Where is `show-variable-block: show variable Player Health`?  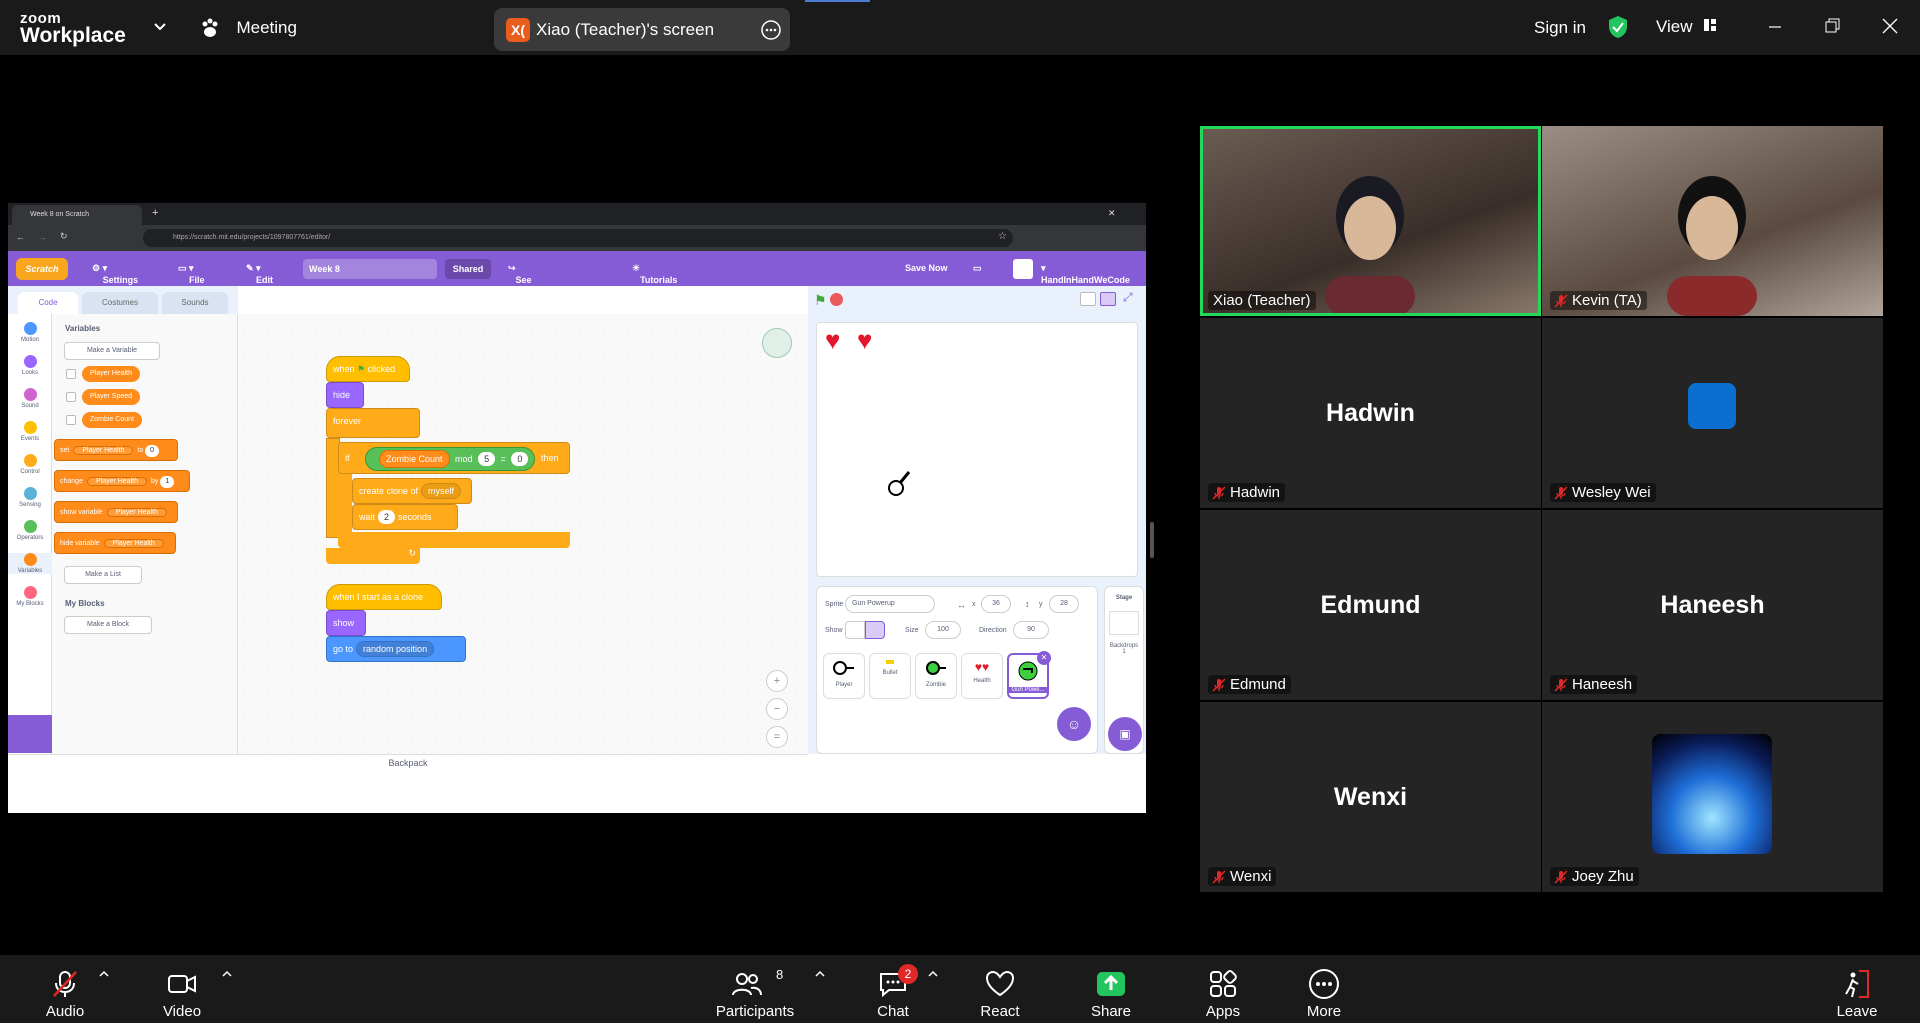 show-variable-block: show variable Player Health is located at coordinates (116, 512).